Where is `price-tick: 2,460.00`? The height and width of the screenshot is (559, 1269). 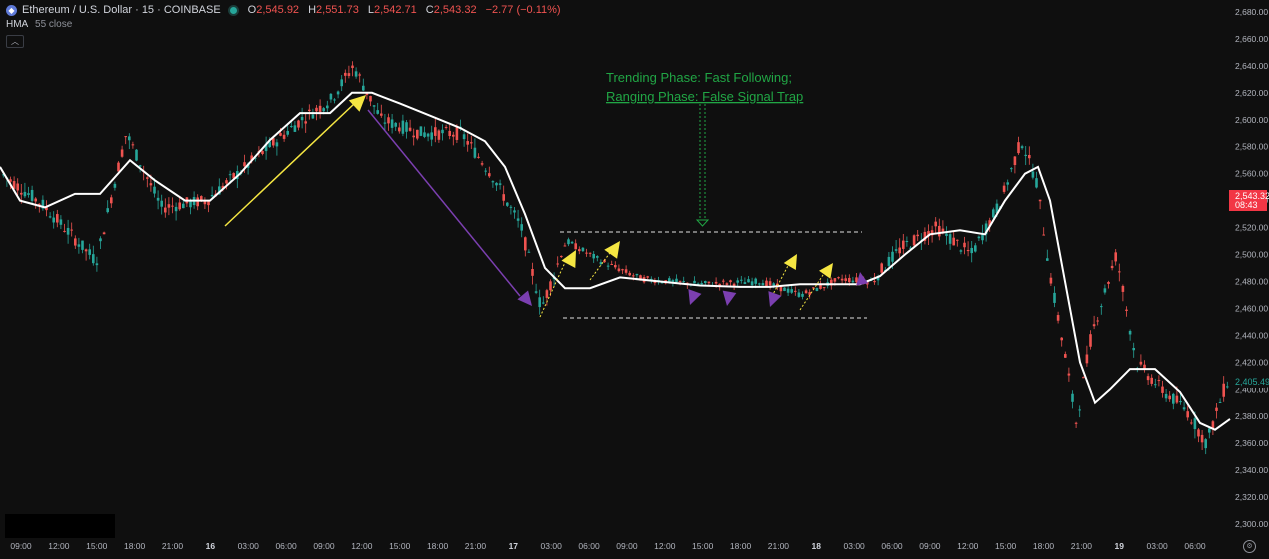
price-tick: 2,460.00 is located at coordinates (1251, 308).